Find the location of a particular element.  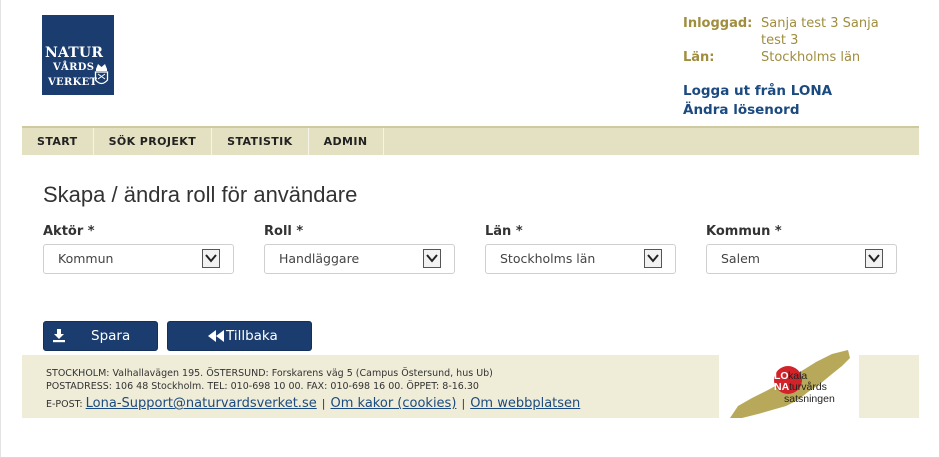

logo-line-2: VÅRDS is located at coordinates (74, 67).